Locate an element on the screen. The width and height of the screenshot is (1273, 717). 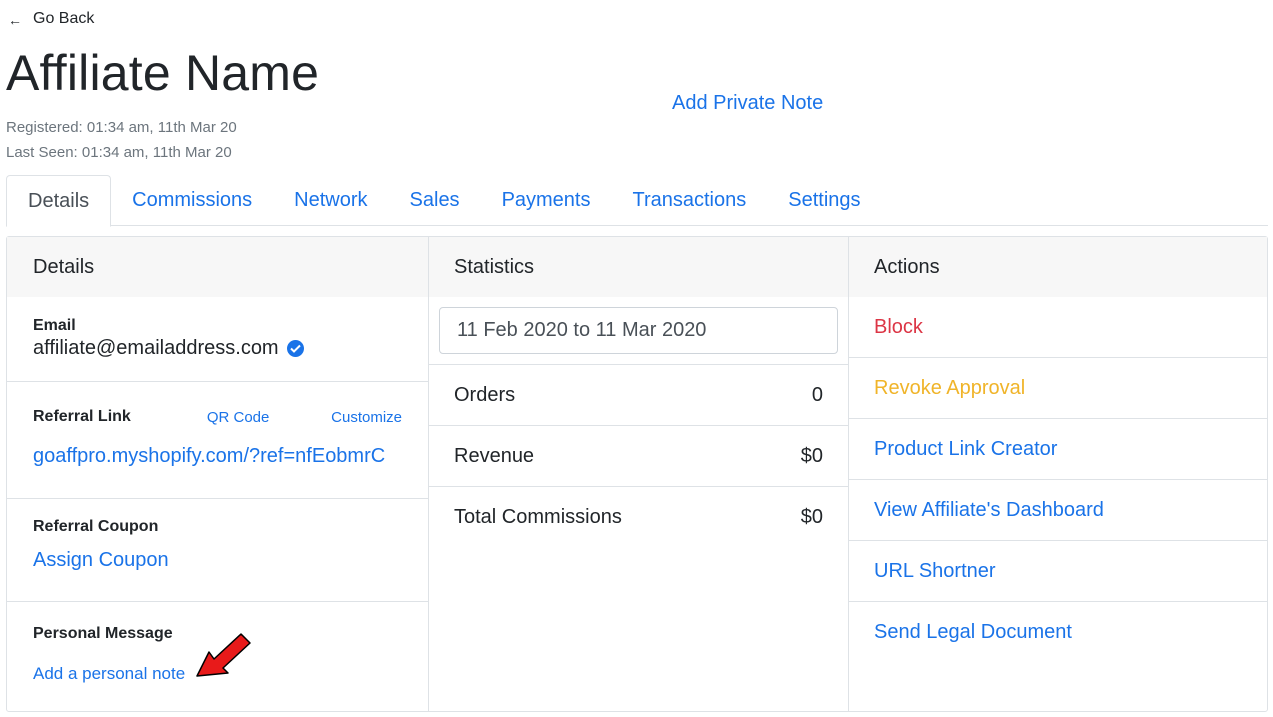
qr-code-link: QR Code is located at coordinates (238, 417).